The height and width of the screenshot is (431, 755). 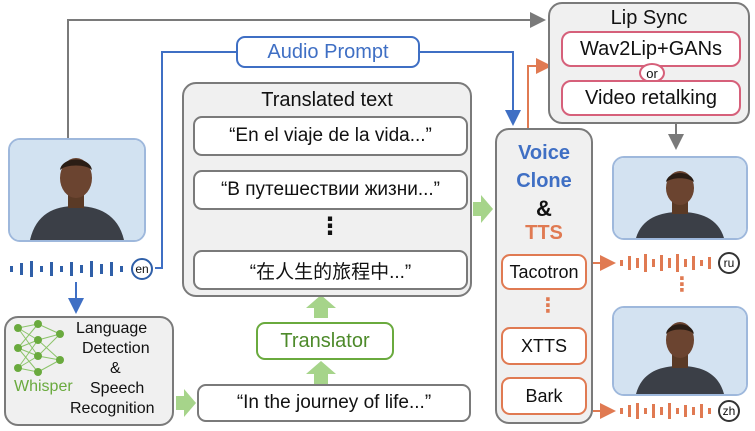 What do you see at coordinates (327, 100) in the screenshot?
I see `translated-text-title: Translated text` at bounding box center [327, 100].